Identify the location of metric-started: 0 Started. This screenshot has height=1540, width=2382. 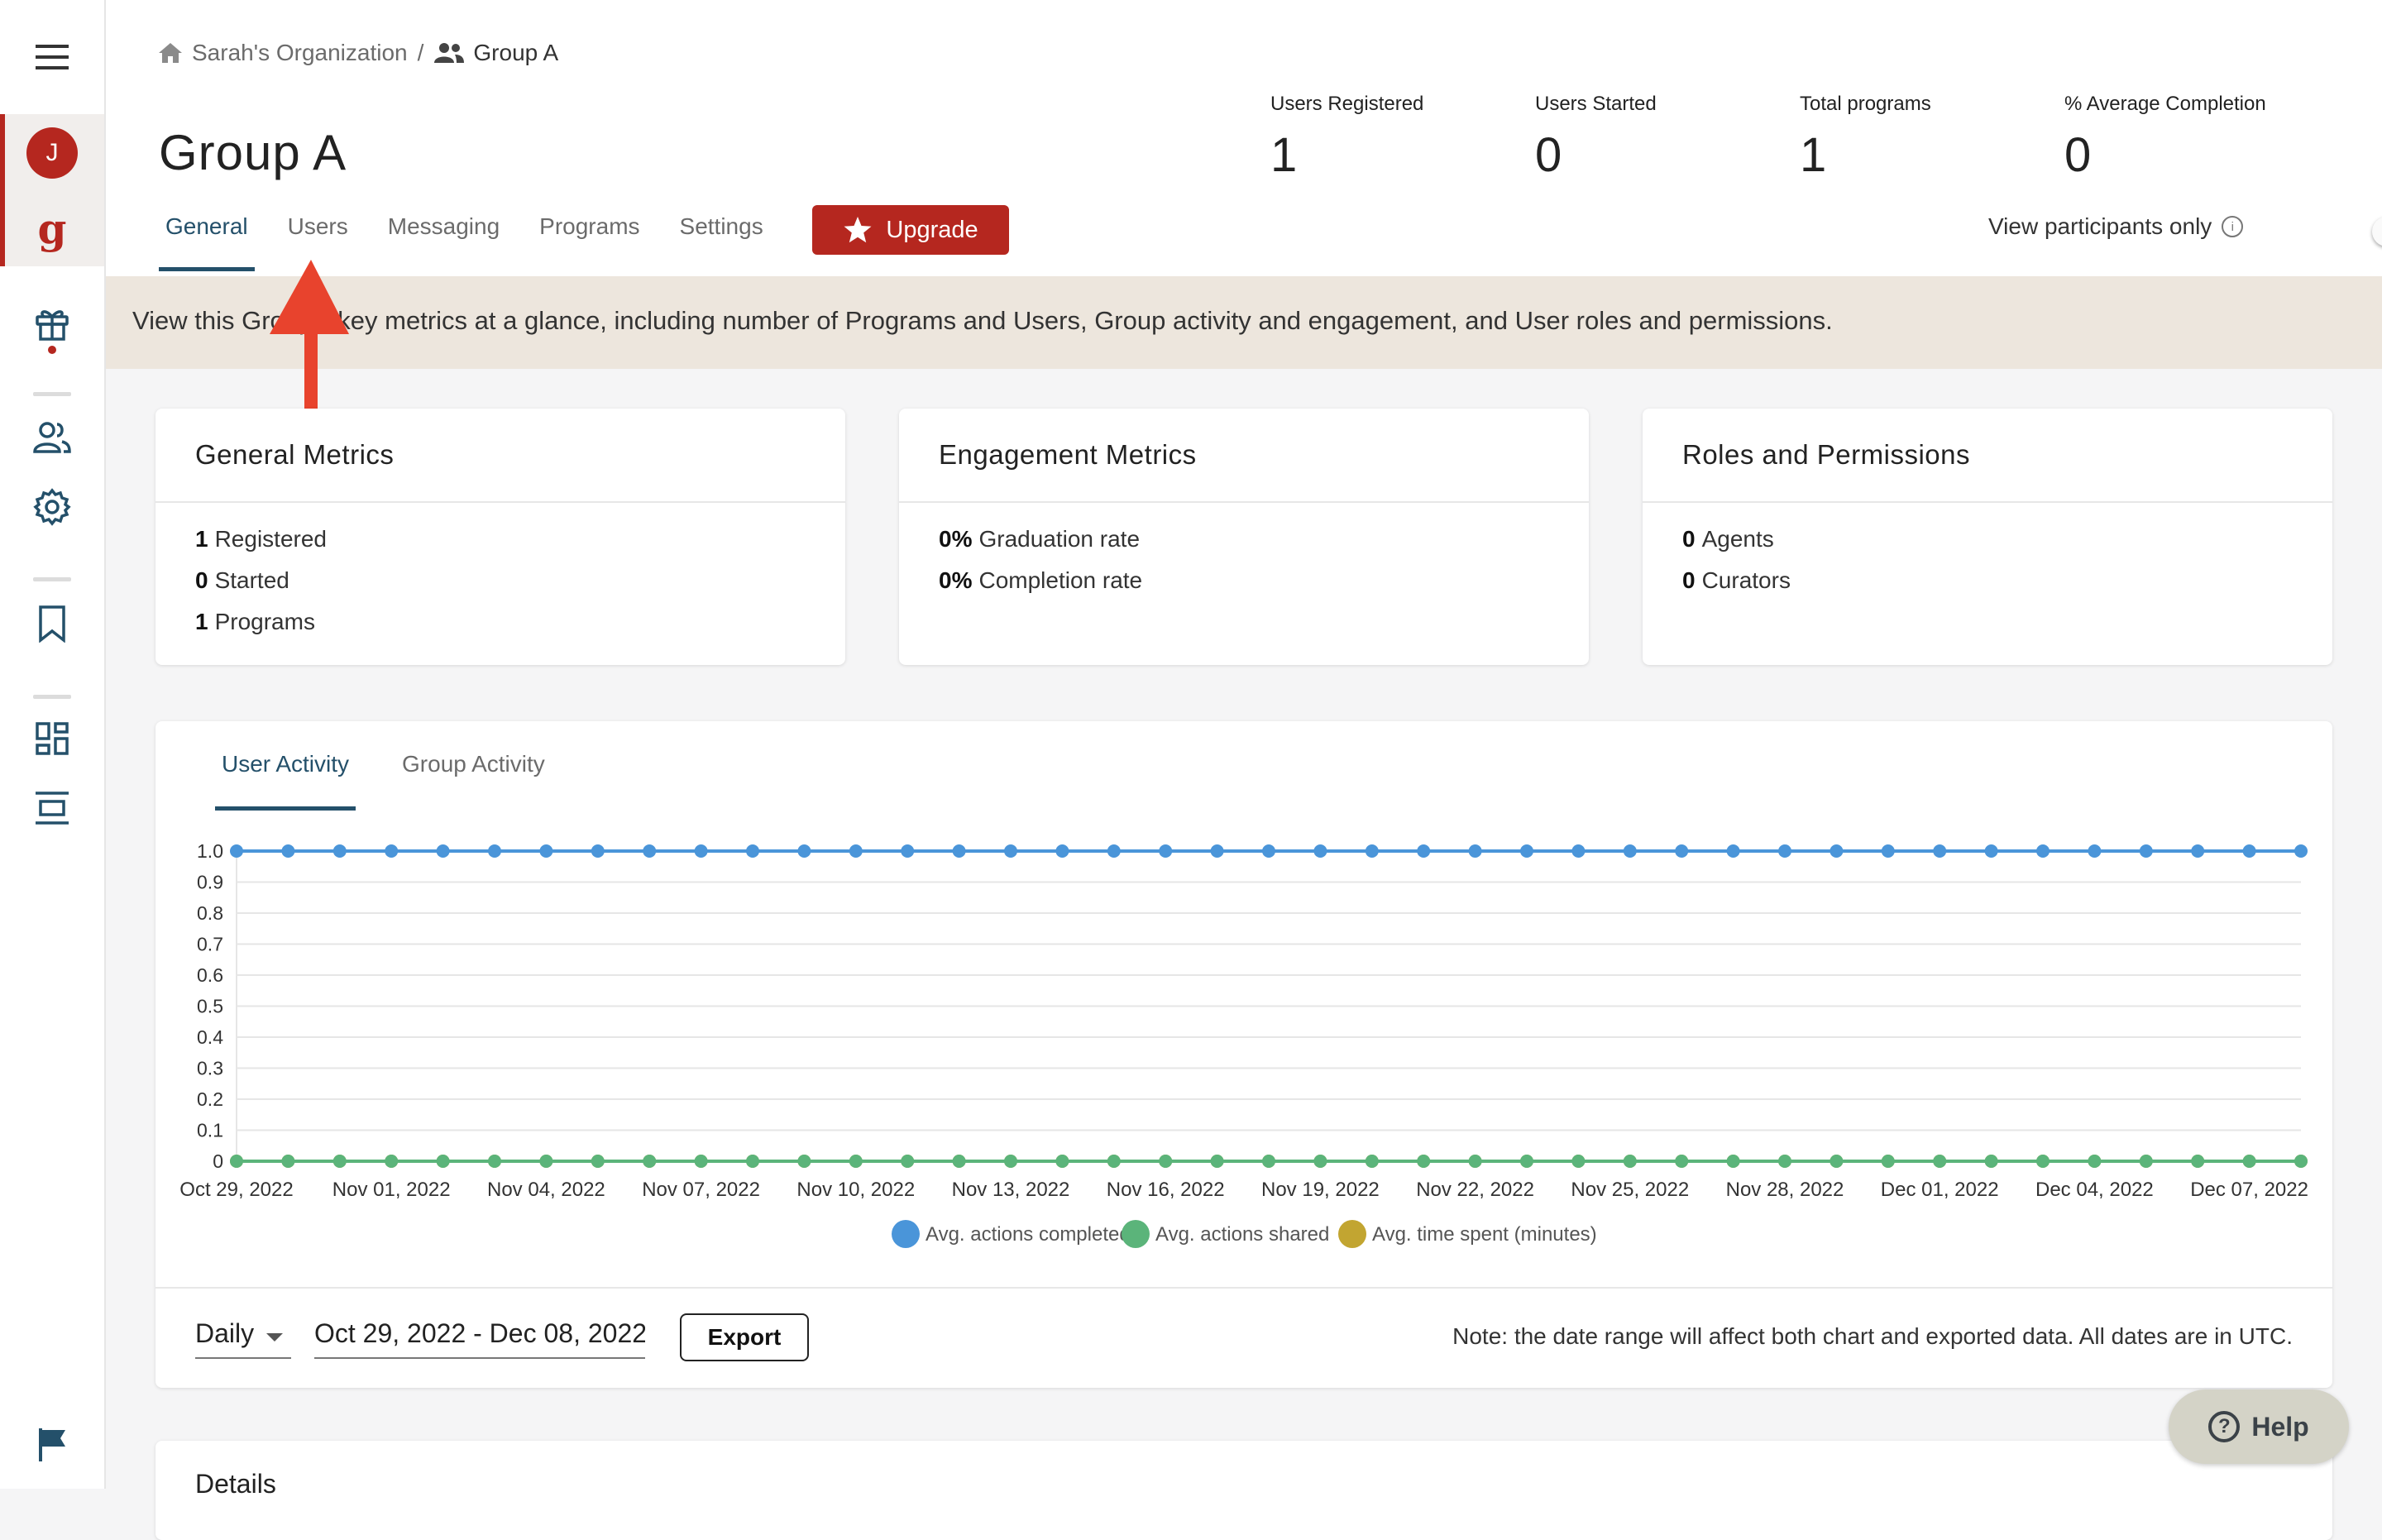
(242, 580).